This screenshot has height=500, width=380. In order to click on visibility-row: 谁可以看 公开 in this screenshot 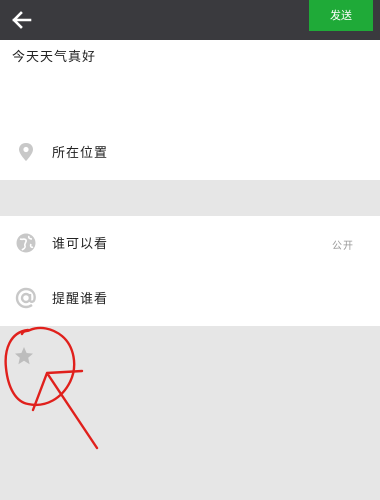, I will do `click(190, 243)`.